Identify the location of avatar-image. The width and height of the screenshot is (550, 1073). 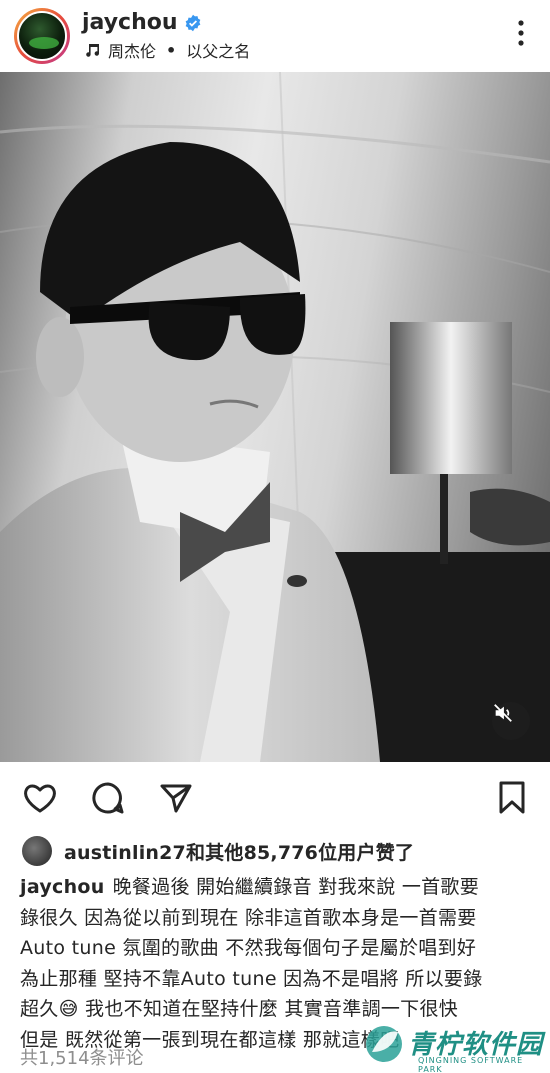
(42, 36).